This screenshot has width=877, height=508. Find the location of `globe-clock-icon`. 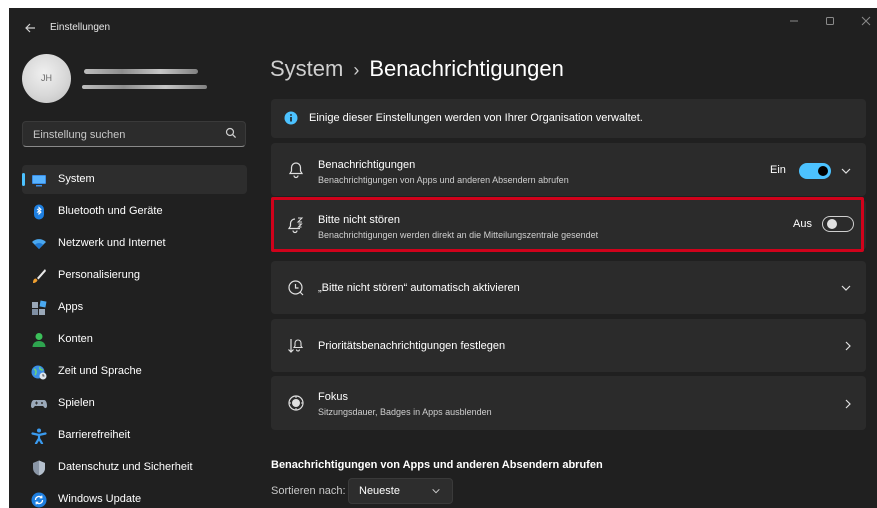

globe-clock-icon is located at coordinates (39, 372).